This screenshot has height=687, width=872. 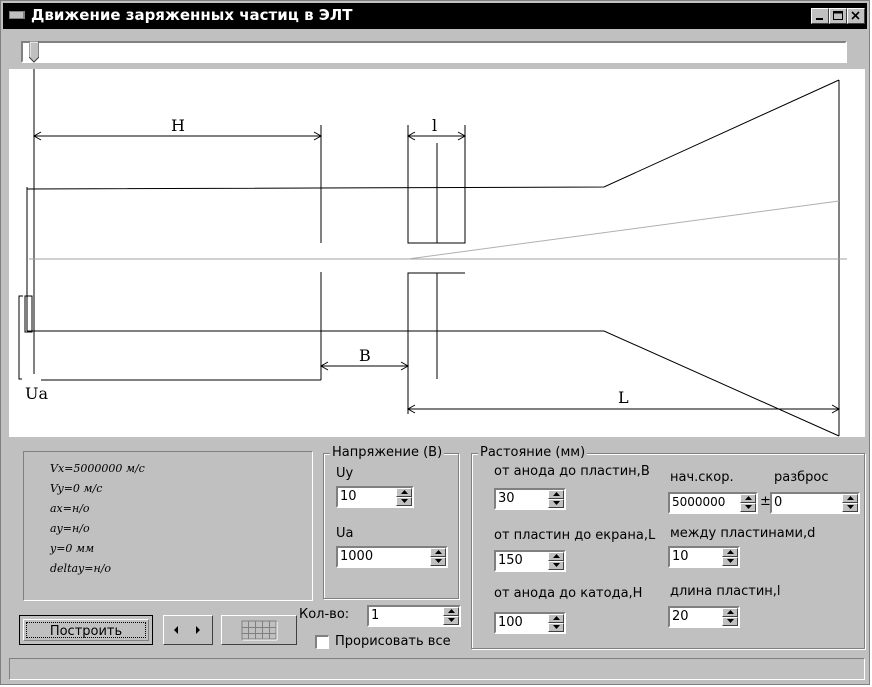 I want to click on count-up-button, so click(x=451, y=611).